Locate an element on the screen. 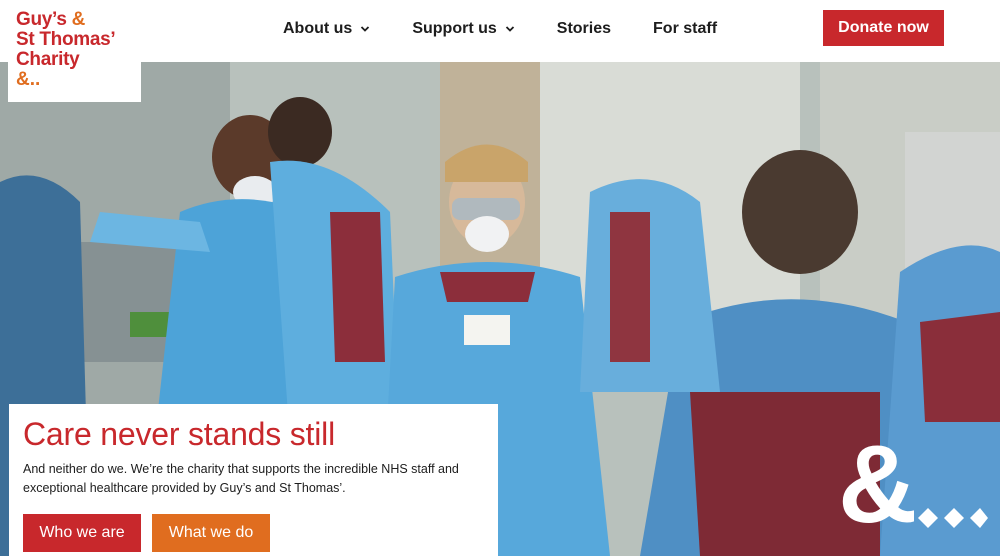 The image size is (1000, 556). donate-now-button: Donate now is located at coordinates (883, 28).